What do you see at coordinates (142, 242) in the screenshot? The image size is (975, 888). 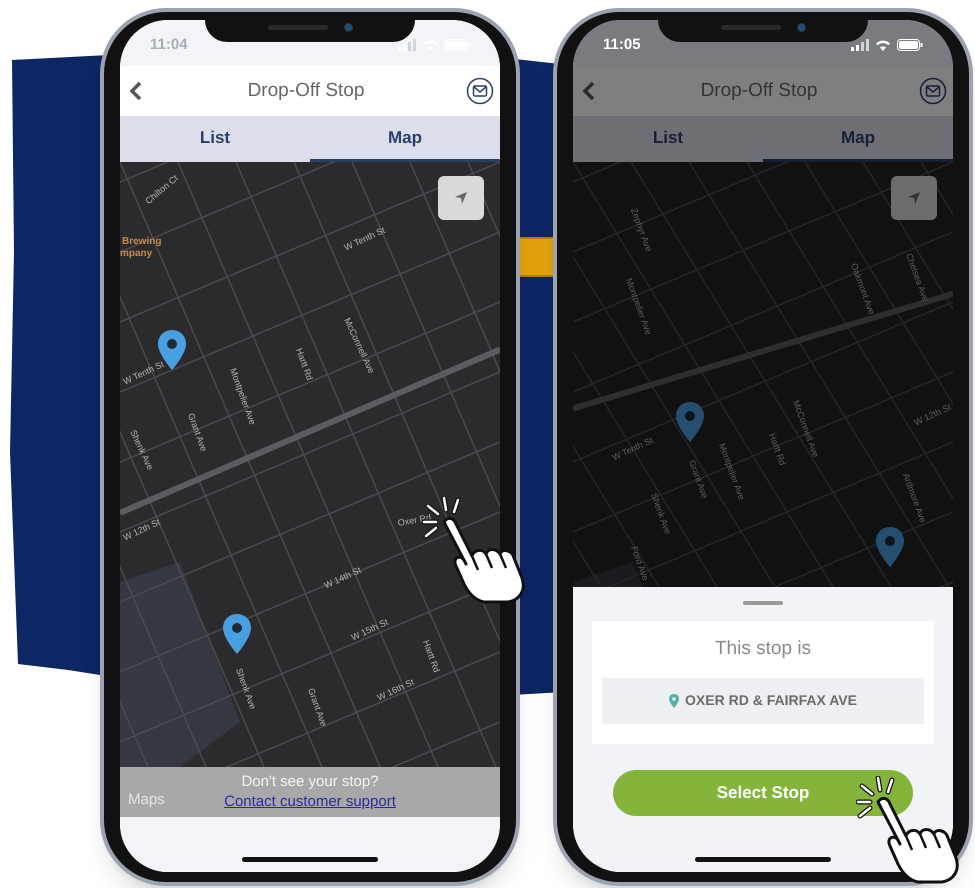 I see `street-label: Brewing` at bounding box center [142, 242].